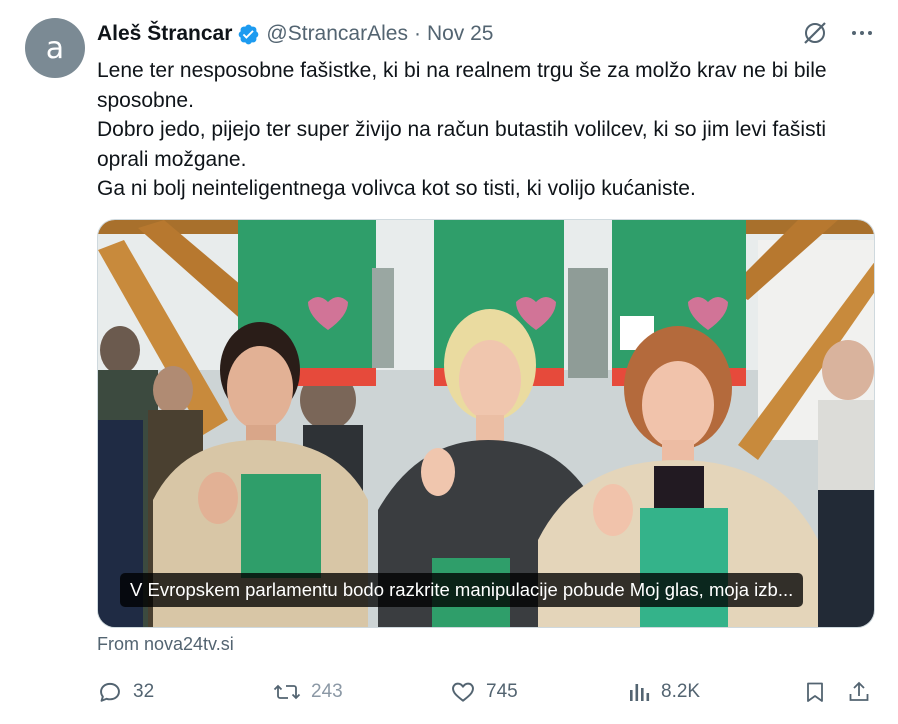 This screenshot has width=898, height=724. What do you see at coordinates (681, 691) in the screenshot?
I see `views-count: 8.2K` at bounding box center [681, 691].